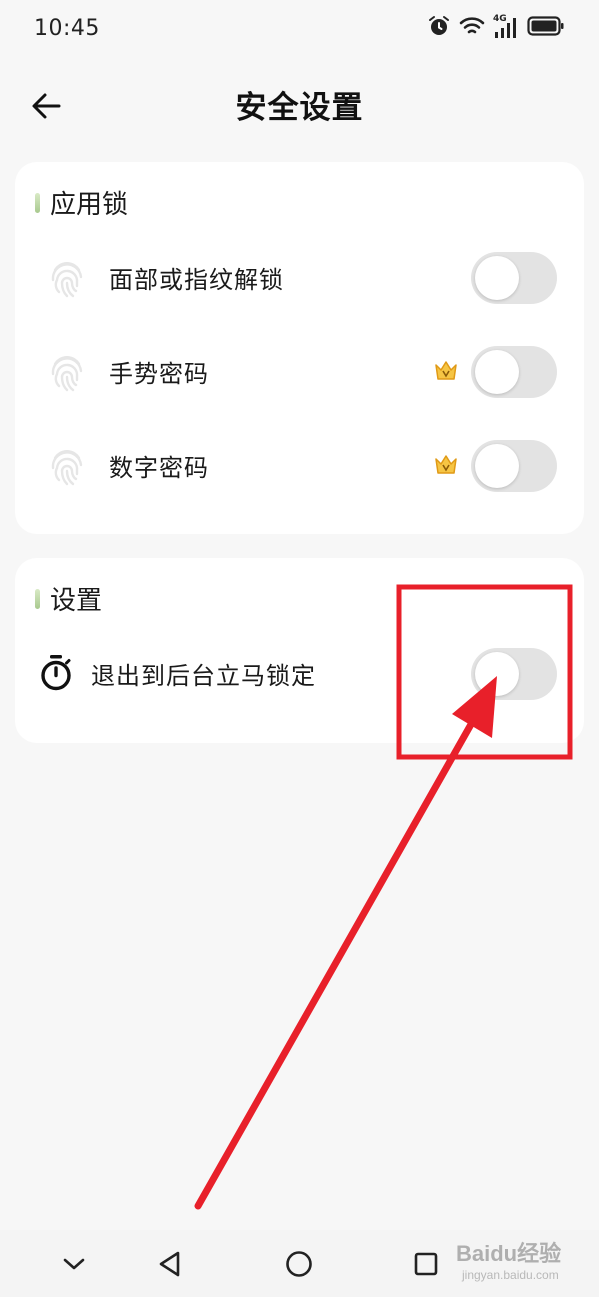 Image resolution: width=599 pixels, height=1297 pixels. I want to click on watermark-brand: Baidu经验, so click(509, 1253).